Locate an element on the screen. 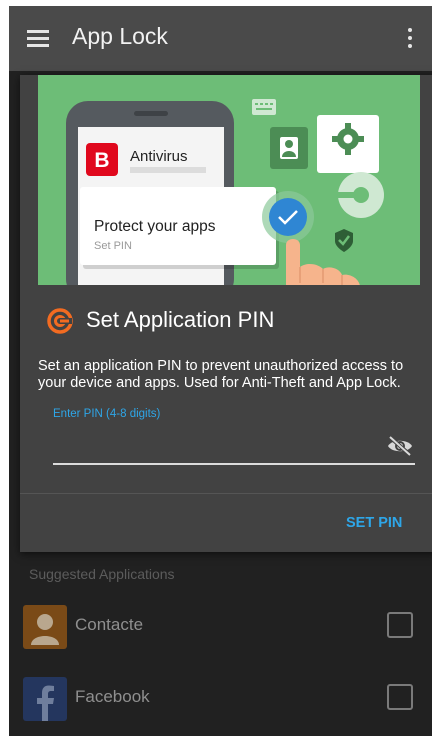 This screenshot has width=435, height=736. hero-app-name: Antivirus is located at coordinates (159, 156).